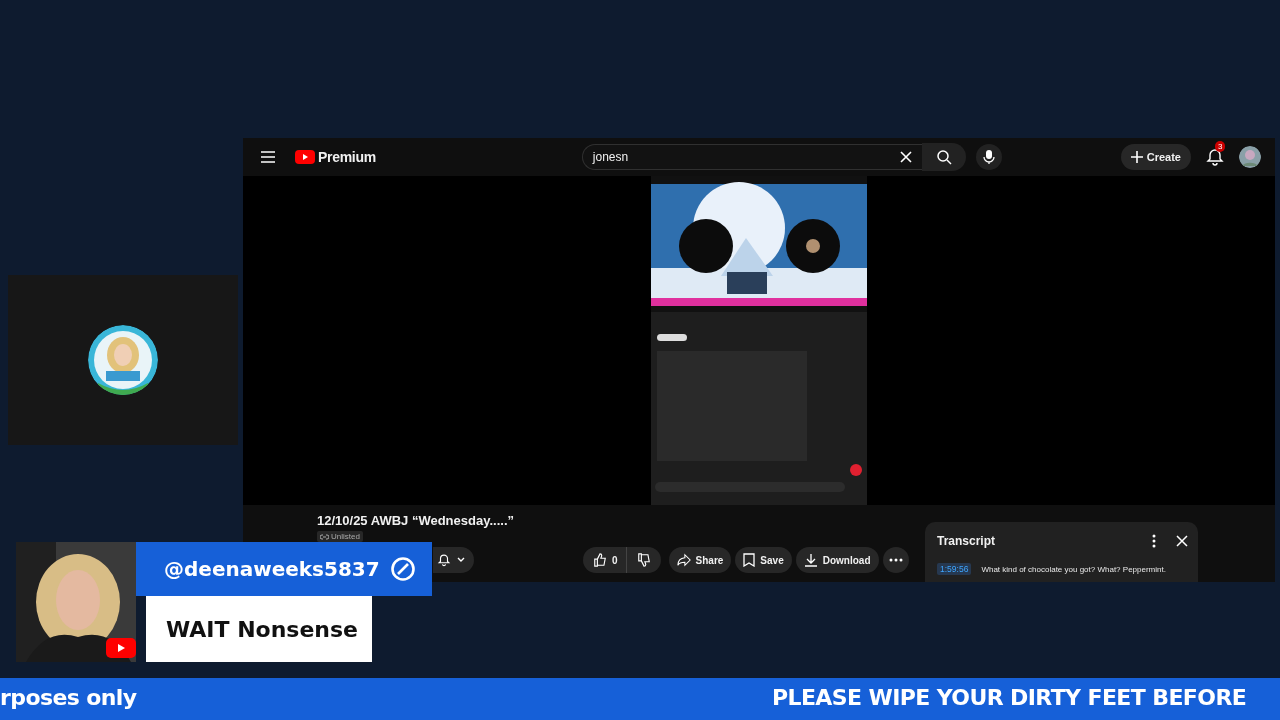 The image size is (1280, 720). What do you see at coordinates (954, 569) in the screenshot?
I see `timestamp-link: 1:59:56` at bounding box center [954, 569].